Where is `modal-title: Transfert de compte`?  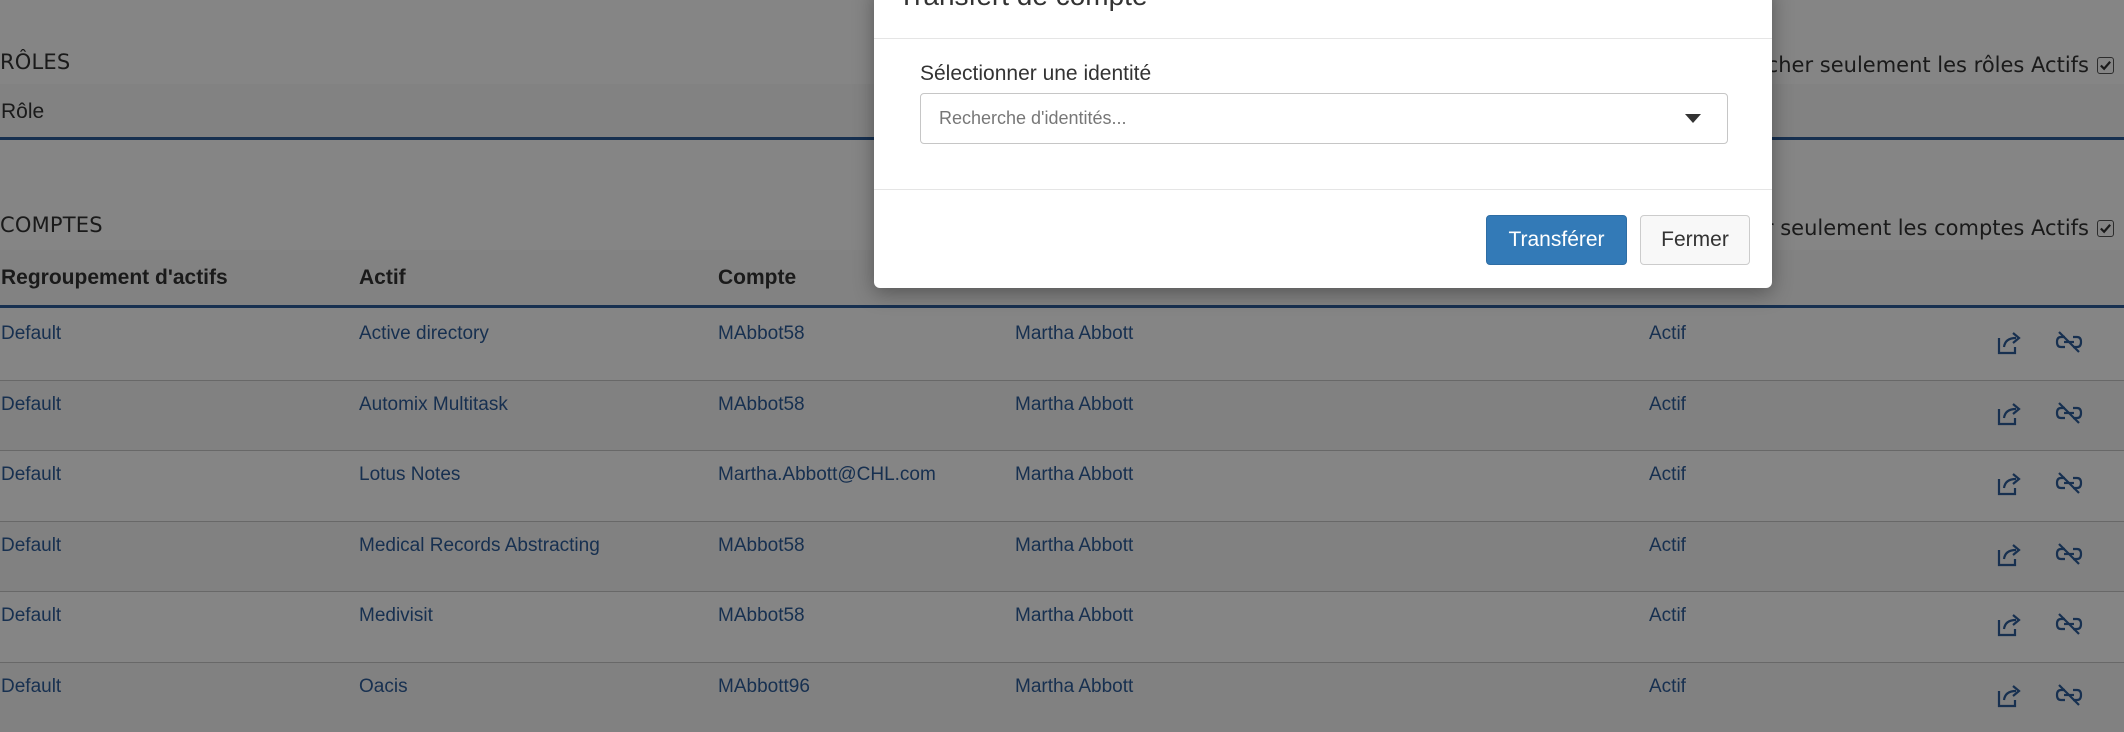 modal-title: Transfert de compte is located at coordinates (1023, 6).